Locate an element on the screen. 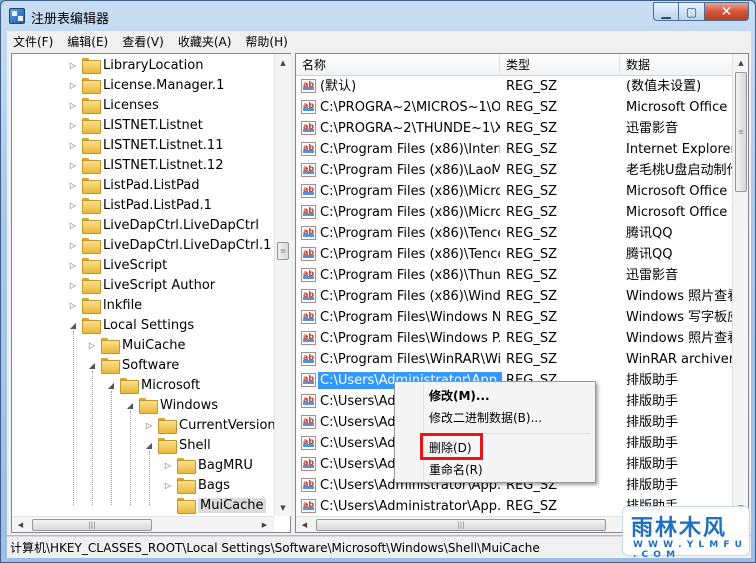 The image size is (756, 563). tree-node: ◢ Microsoft is located at coordinates (153, 385).